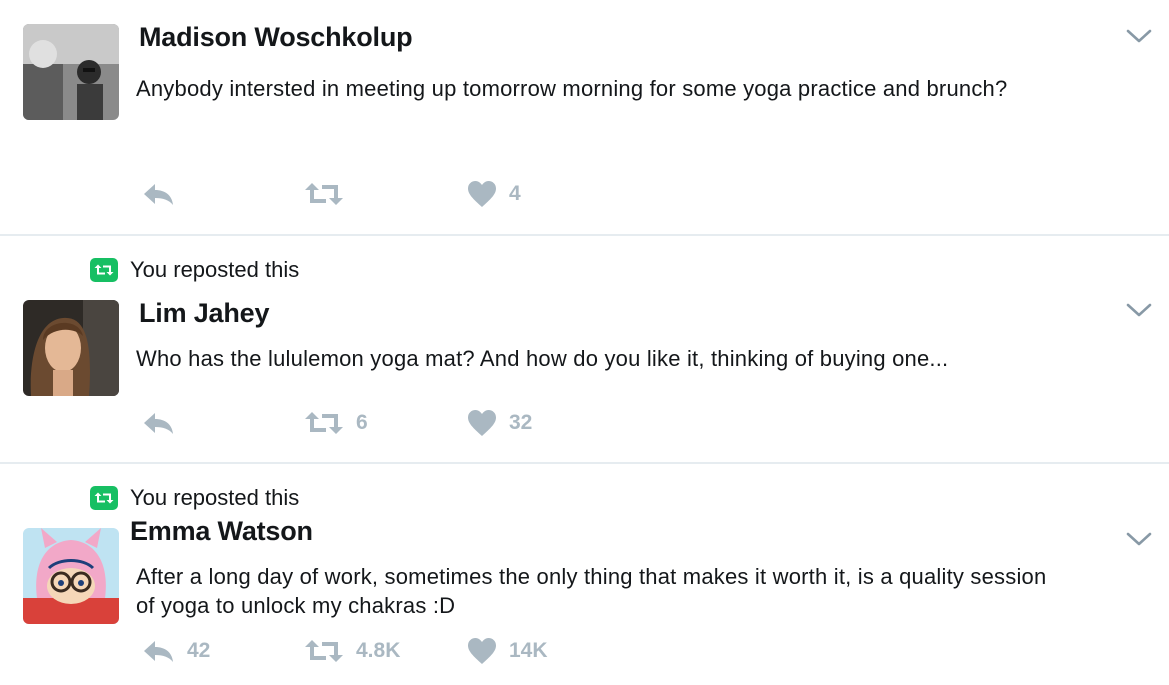  Describe the element at coordinates (199, 650) in the screenshot. I see `reply-count: 42` at that location.